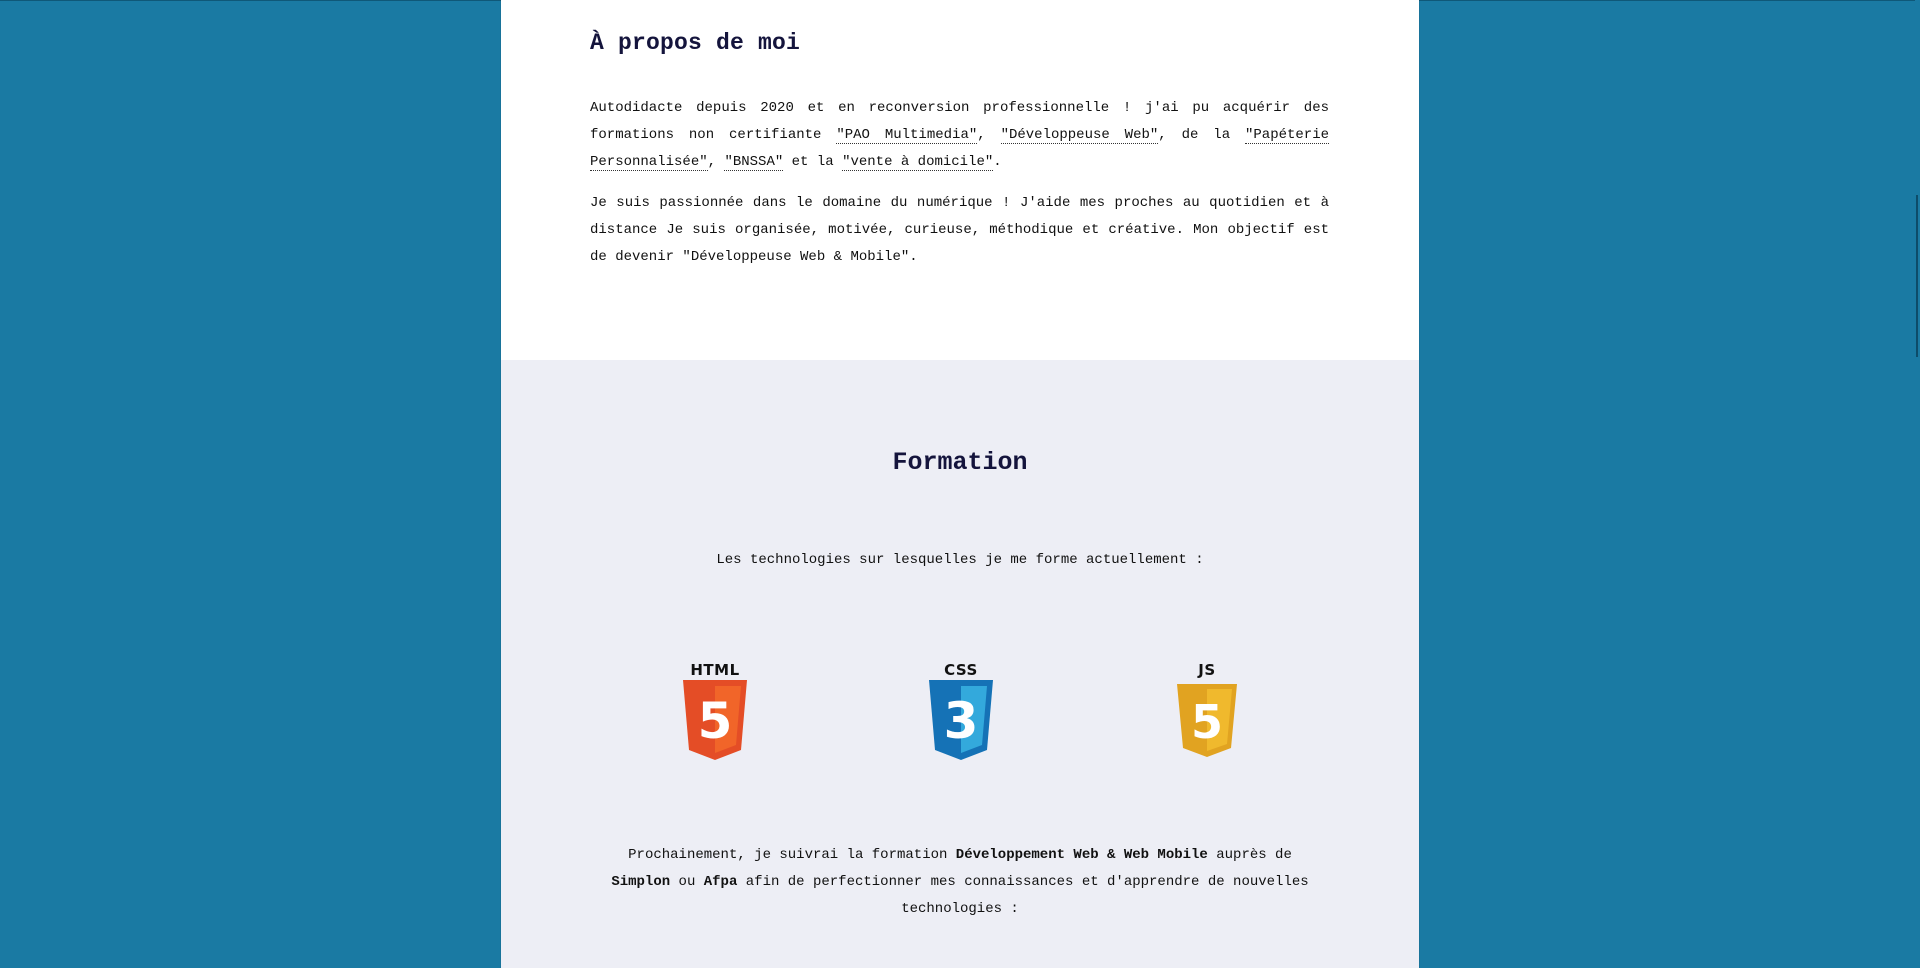 This screenshot has width=1920, height=968. I want to click on css3-icon: 3, so click(961, 720).